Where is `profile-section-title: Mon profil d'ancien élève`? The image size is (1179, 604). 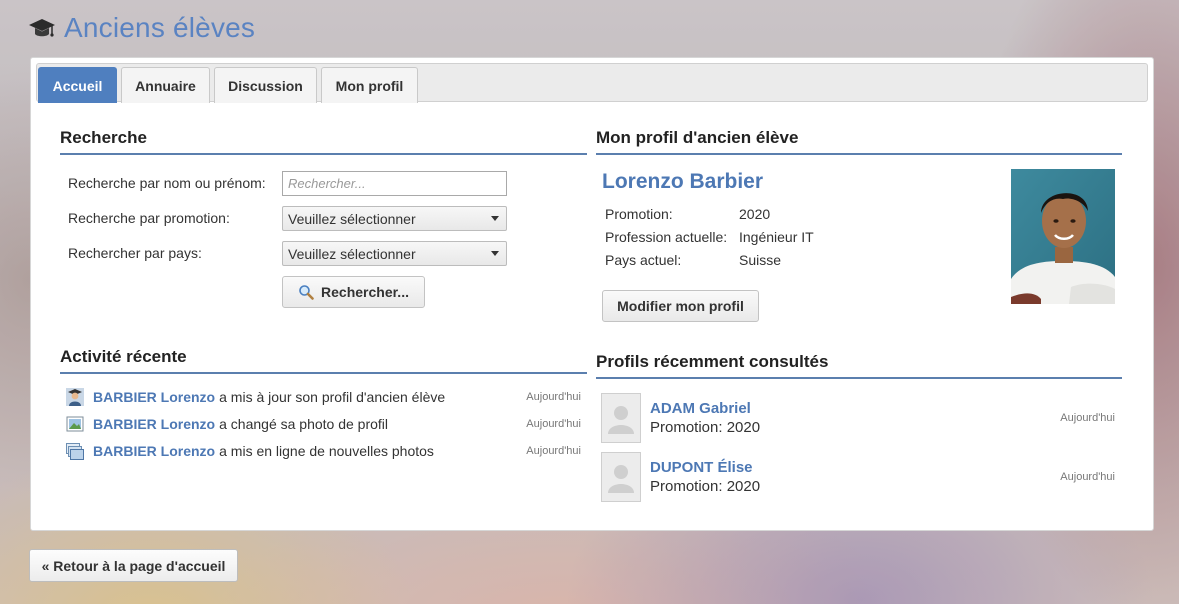 profile-section-title: Mon profil d'ancien élève is located at coordinates (859, 141).